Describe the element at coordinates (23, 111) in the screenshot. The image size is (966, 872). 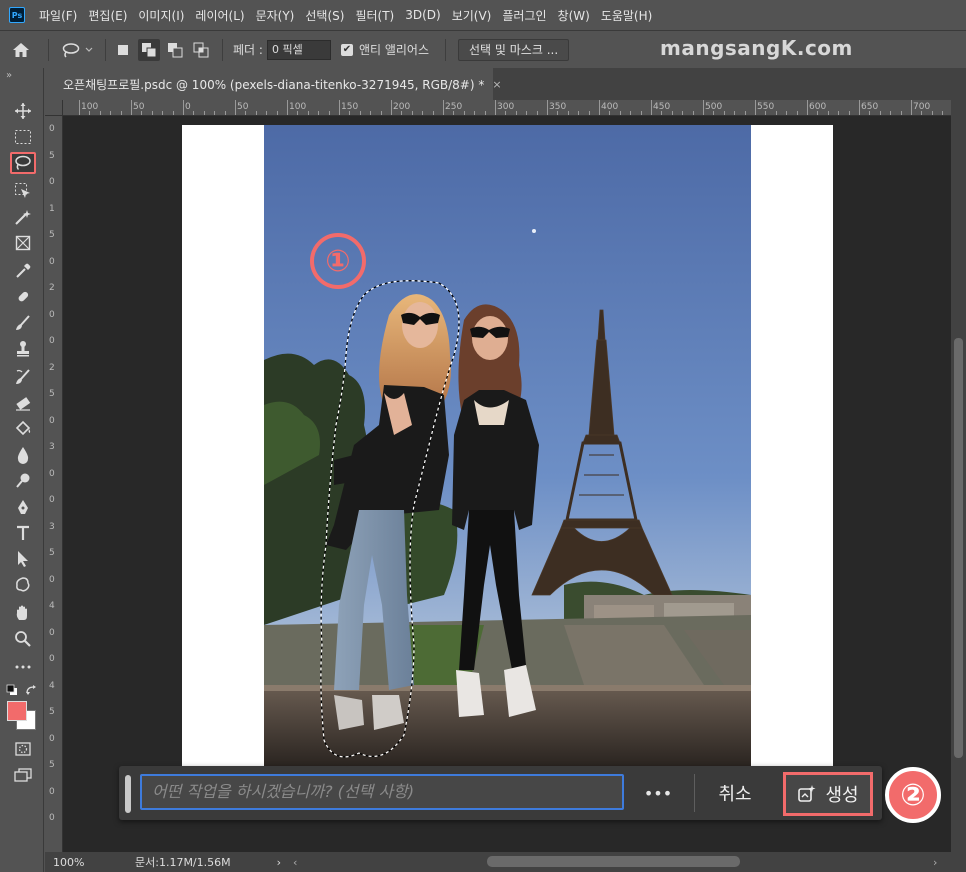
I see `move-tool-icon` at that location.